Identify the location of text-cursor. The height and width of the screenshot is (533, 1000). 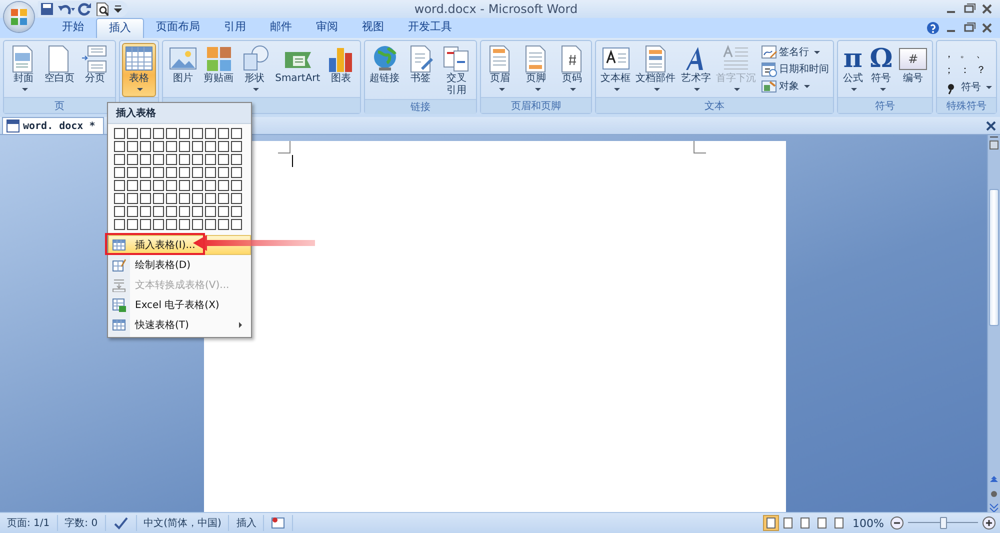
(292, 161).